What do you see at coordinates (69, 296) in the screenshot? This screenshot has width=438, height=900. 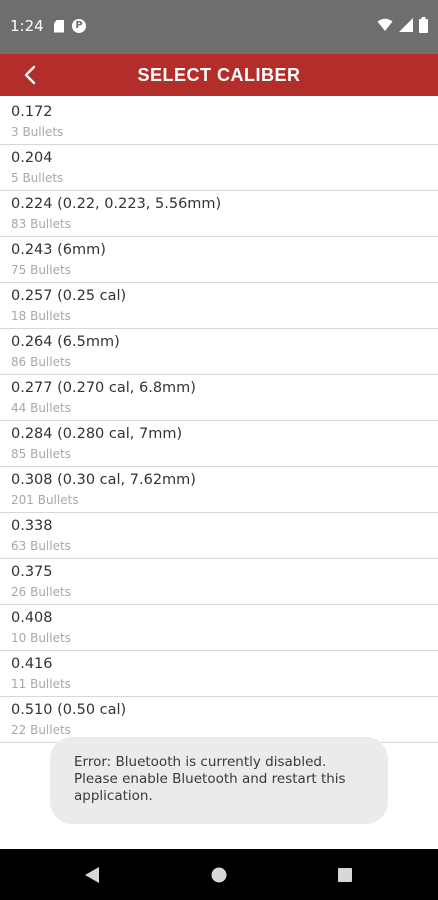 I see `caliber-name: 0.257 (0.25 cal)` at bounding box center [69, 296].